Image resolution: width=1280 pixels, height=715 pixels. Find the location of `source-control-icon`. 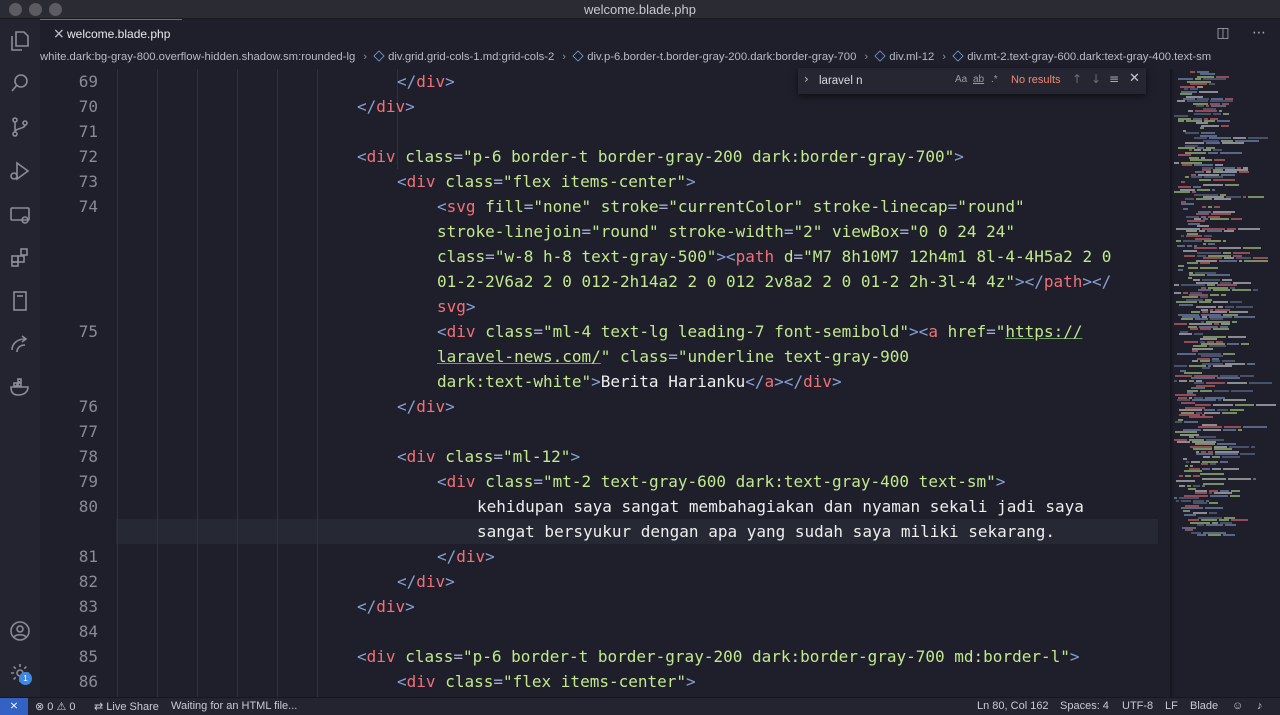

source-control-icon is located at coordinates (20, 127).